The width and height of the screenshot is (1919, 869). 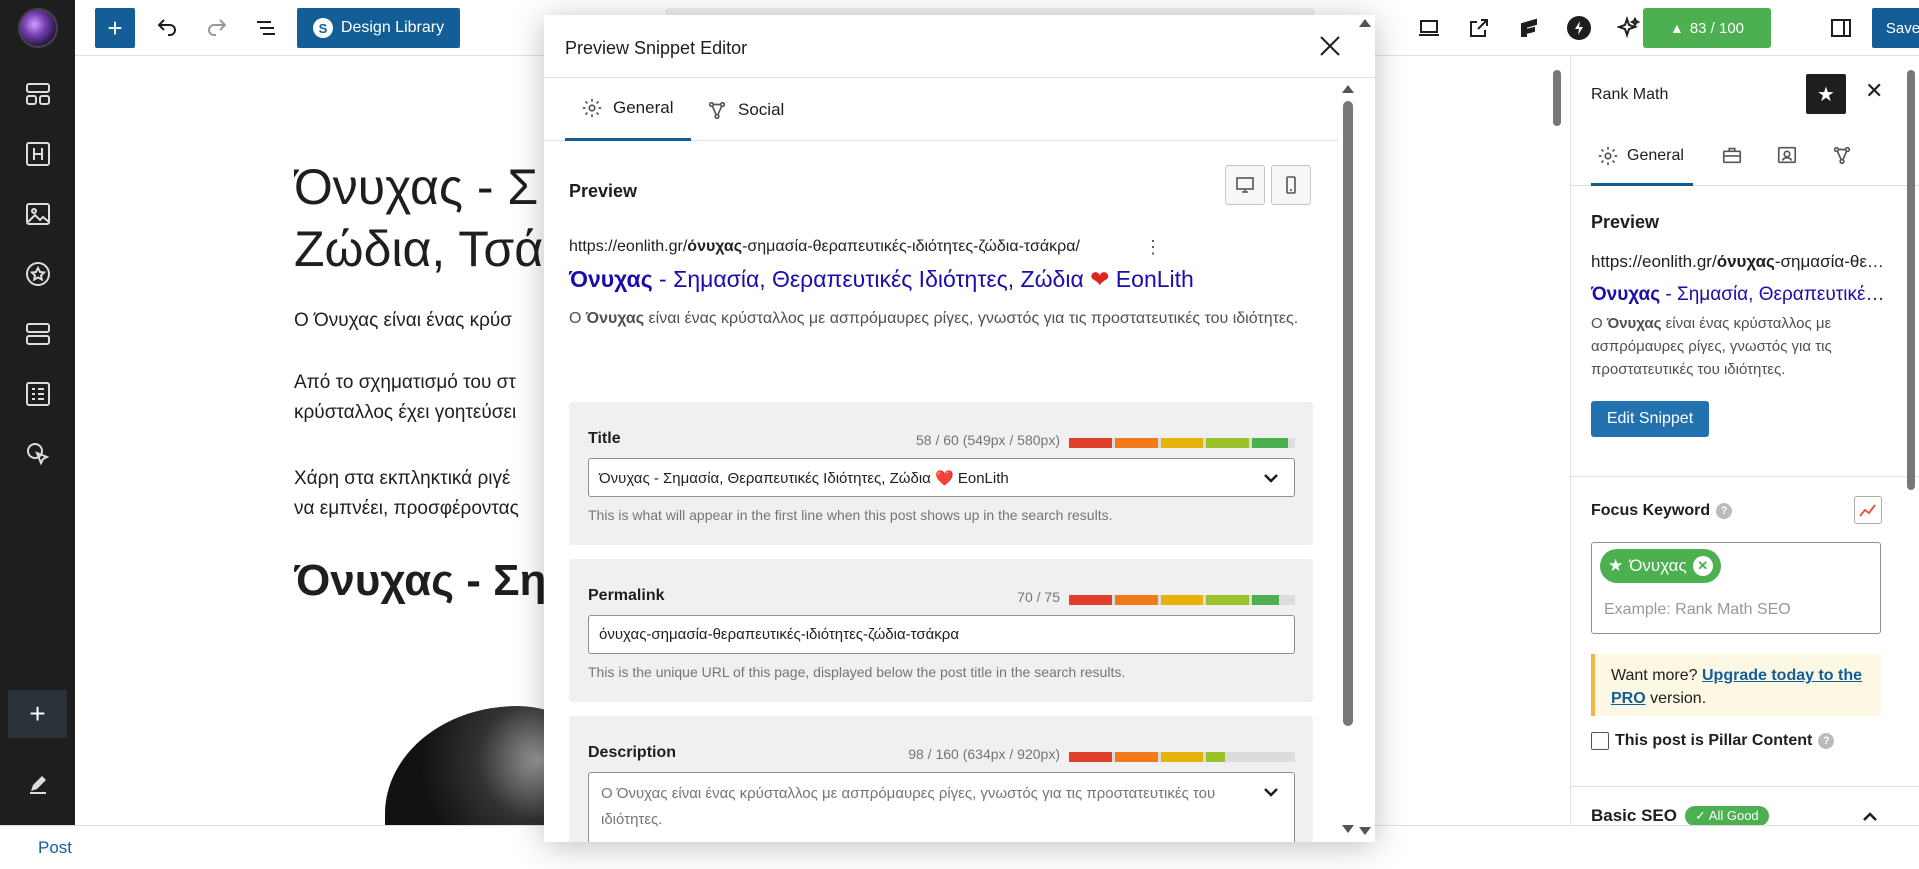 I want to click on pointer-click-icon, so click(x=38, y=454).